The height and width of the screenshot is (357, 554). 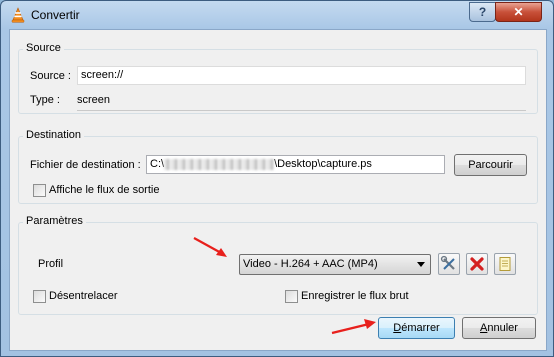 What do you see at coordinates (502, 328) in the screenshot?
I see `cancel-button-label: nnuler` at bounding box center [502, 328].